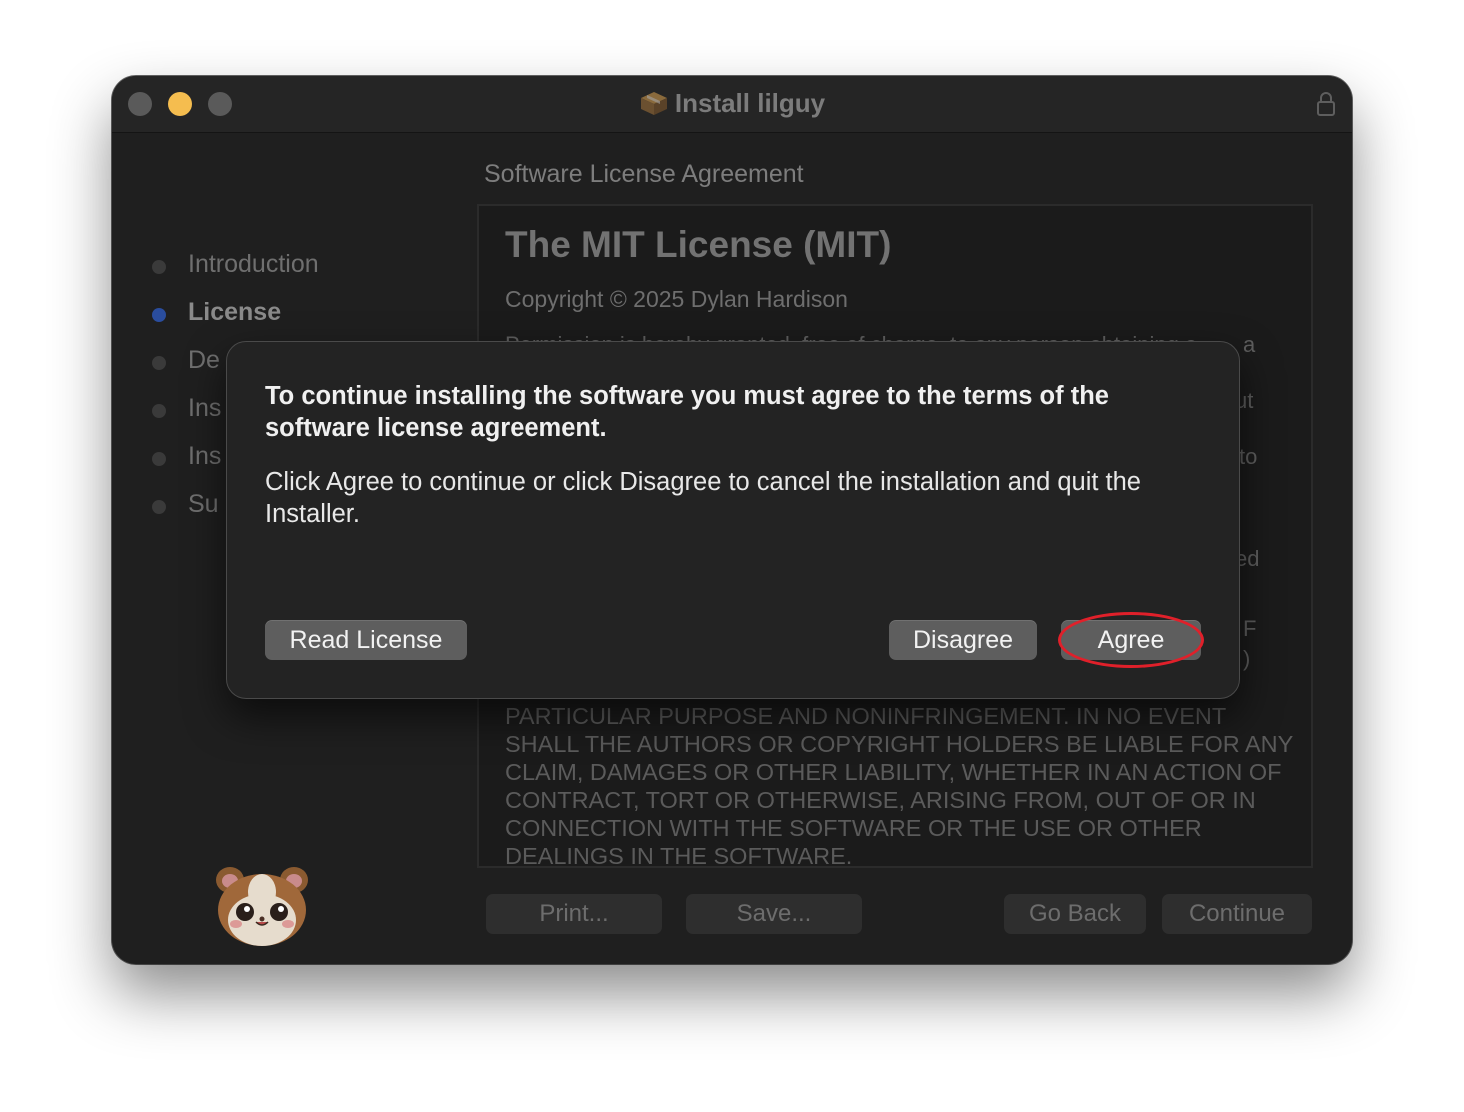  I want to click on hamster-logo-icon, so click(262, 907).